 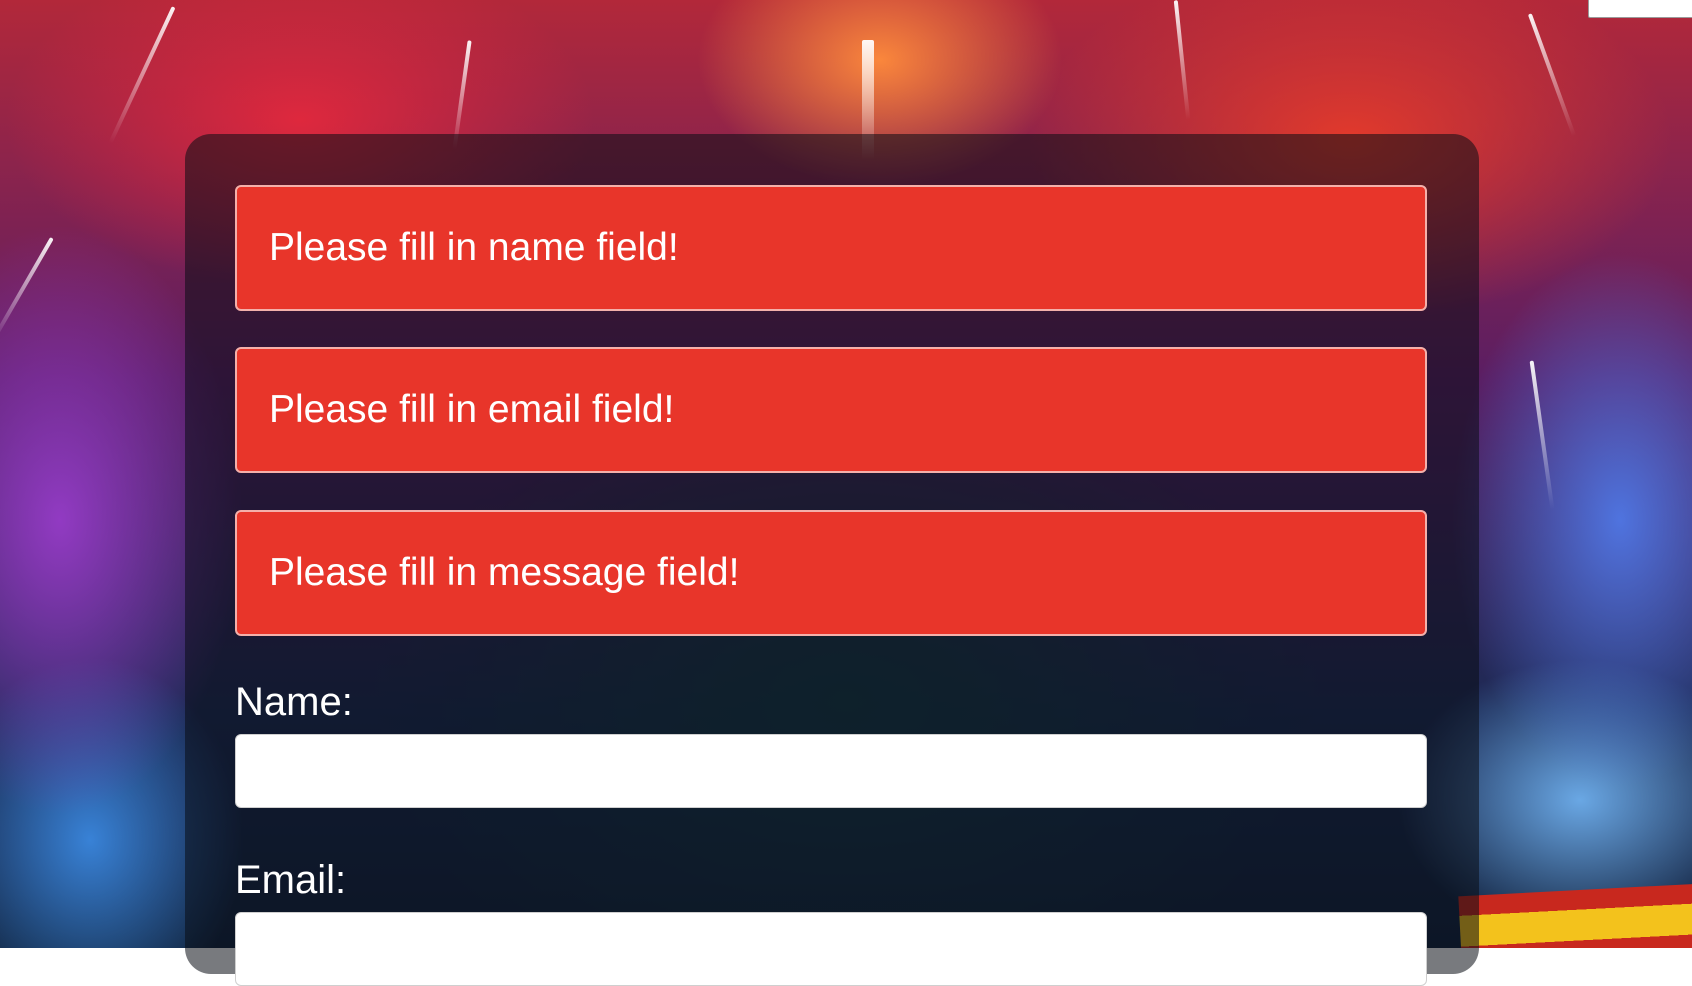 What do you see at coordinates (1640, 9) in the screenshot?
I see `search-input` at bounding box center [1640, 9].